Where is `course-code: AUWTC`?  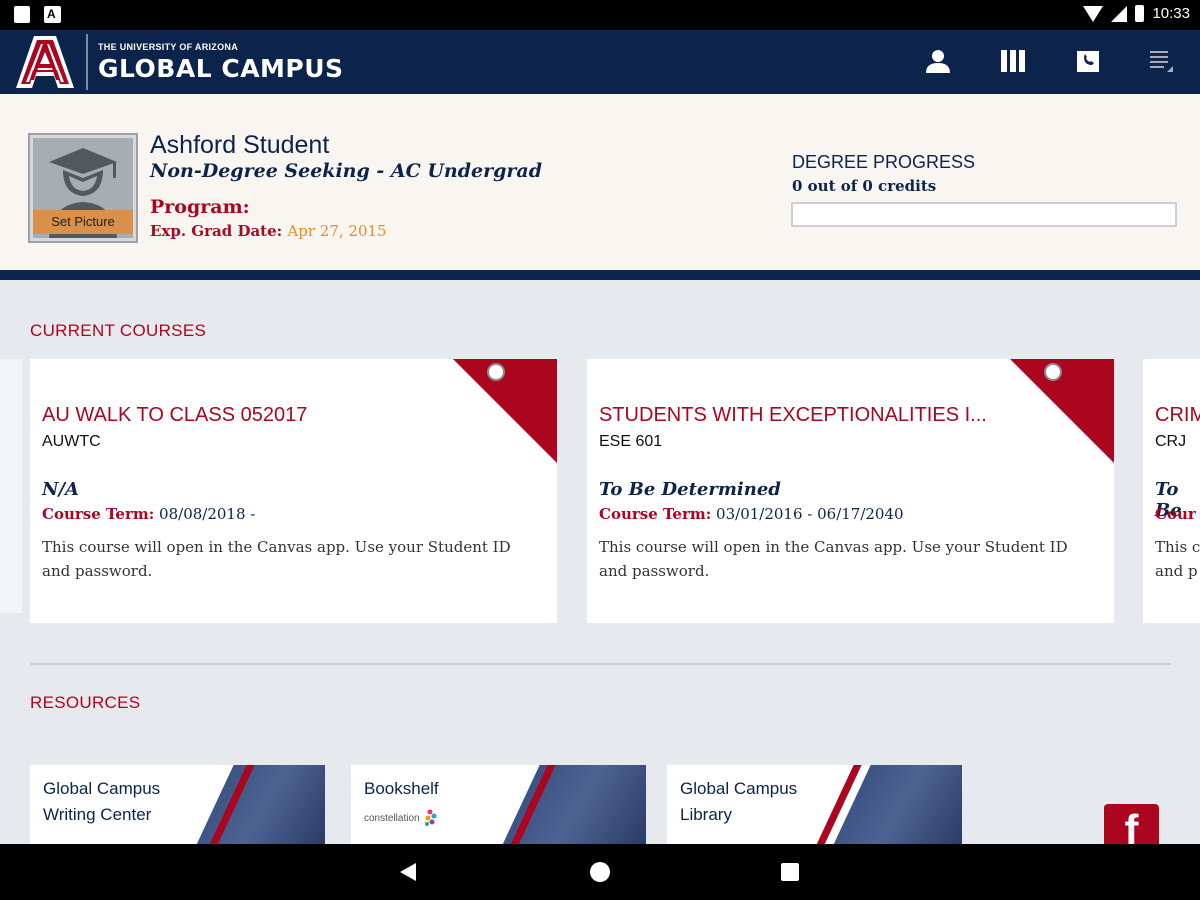 course-code: AUWTC is located at coordinates (71, 441).